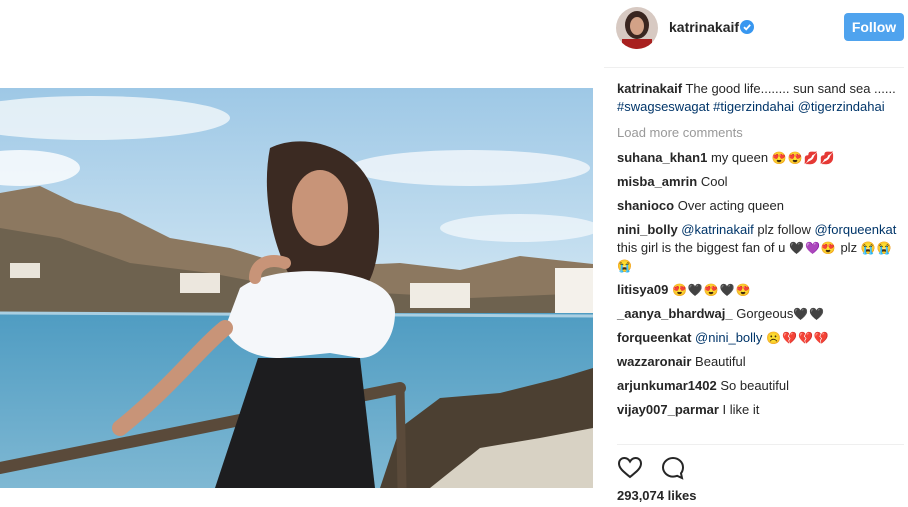 The height and width of the screenshot is (507, 908). Describe the element at coordinates (849, 247) in the screenshot. I see `comment-text: plz` at that location.